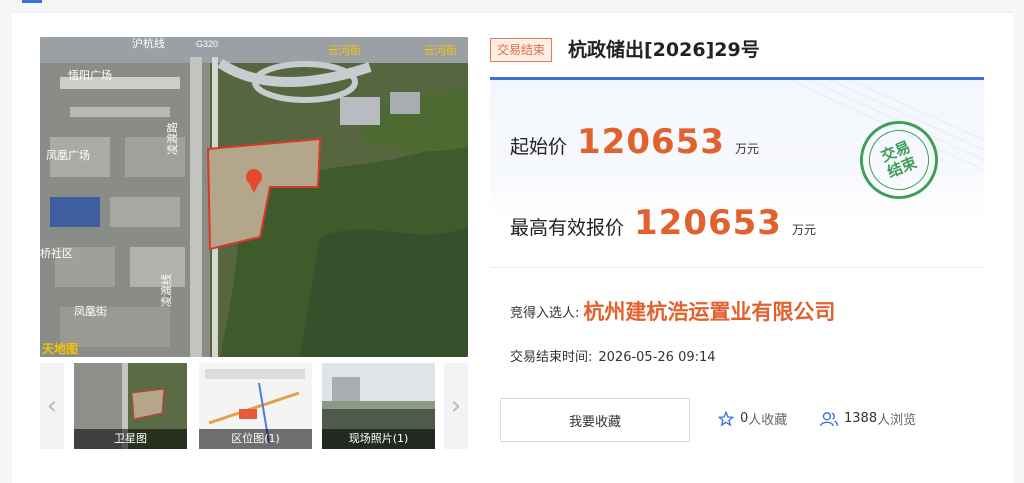 The image size is (1024, 483). What do you see at coordinates (708, 223) in the screenshot?
I see `top-bid-value: 120653` at bounding box center [708, 223].